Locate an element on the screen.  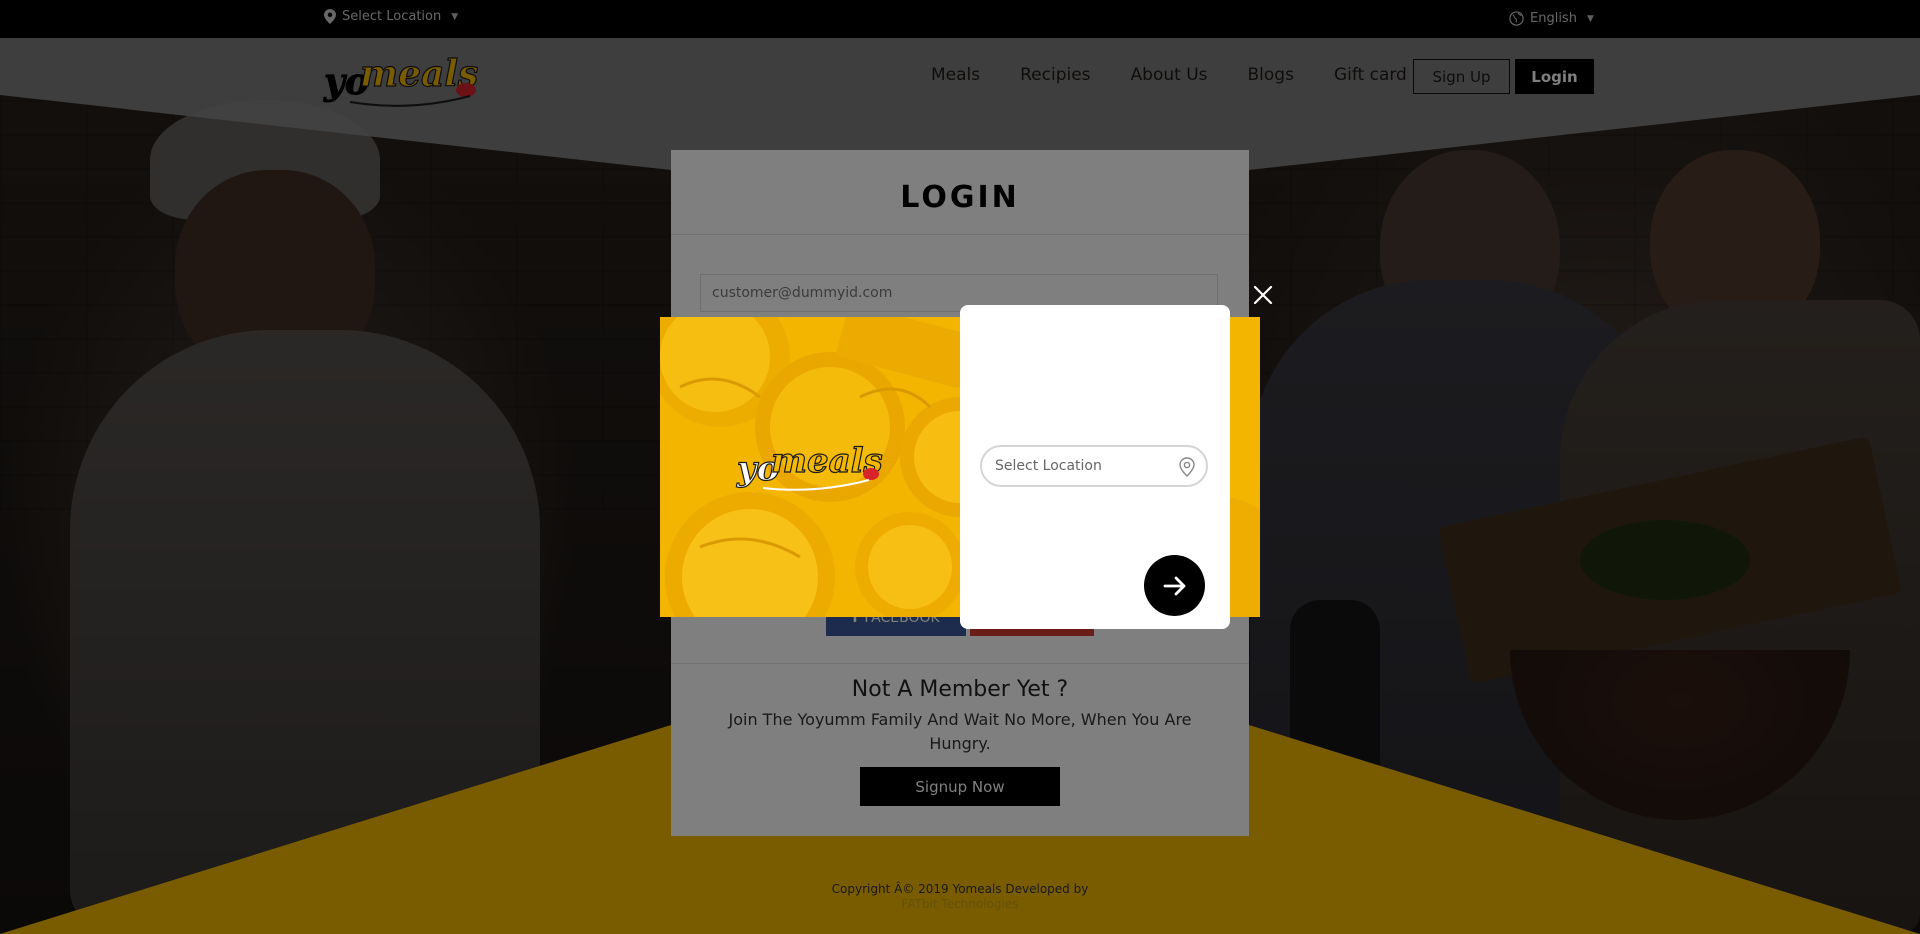
modal-logo: yo meals is located at coordinates (809, 465).